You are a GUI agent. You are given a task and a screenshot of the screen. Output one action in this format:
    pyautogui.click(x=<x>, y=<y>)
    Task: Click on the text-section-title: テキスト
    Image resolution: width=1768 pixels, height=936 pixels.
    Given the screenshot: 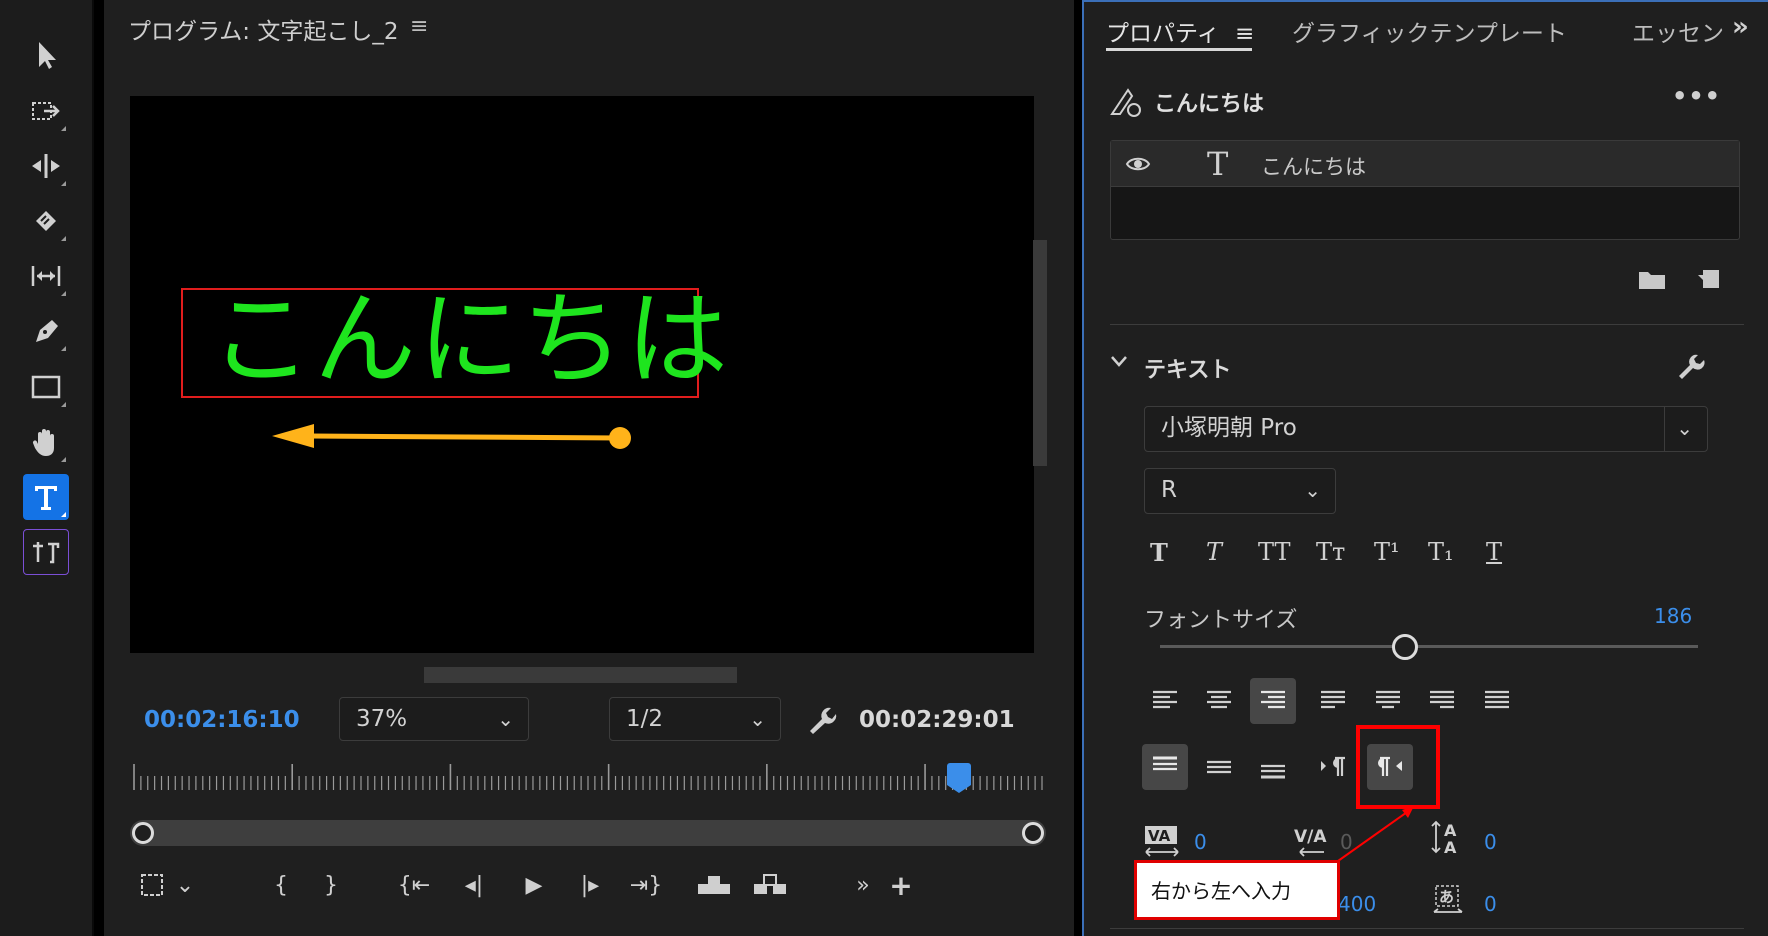 What is the action you would take?
    pyautogui.click(x=1187, y=368)
    